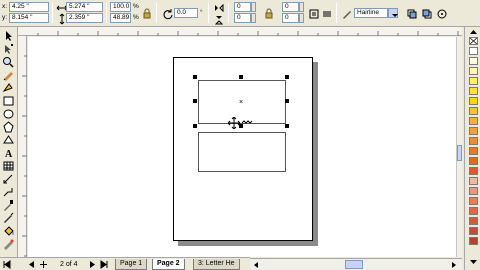  I want to click on selection-handle-bottom-right, so click(287, 126).